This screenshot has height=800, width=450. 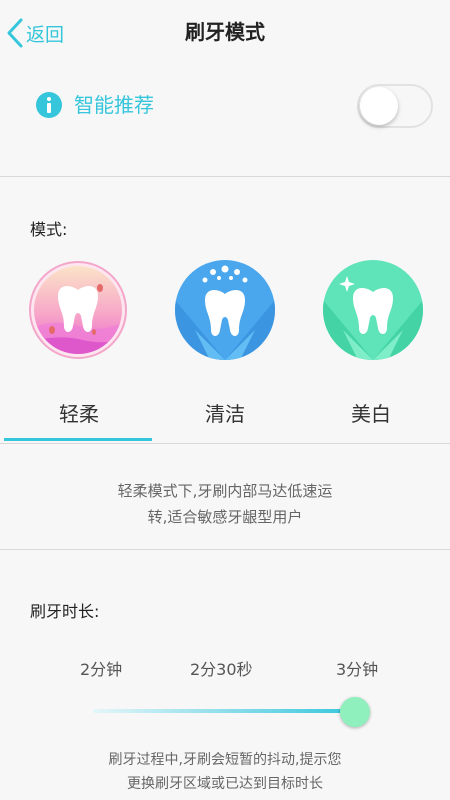 I want to click on mode-clean-button, so click(x=225, y=310).